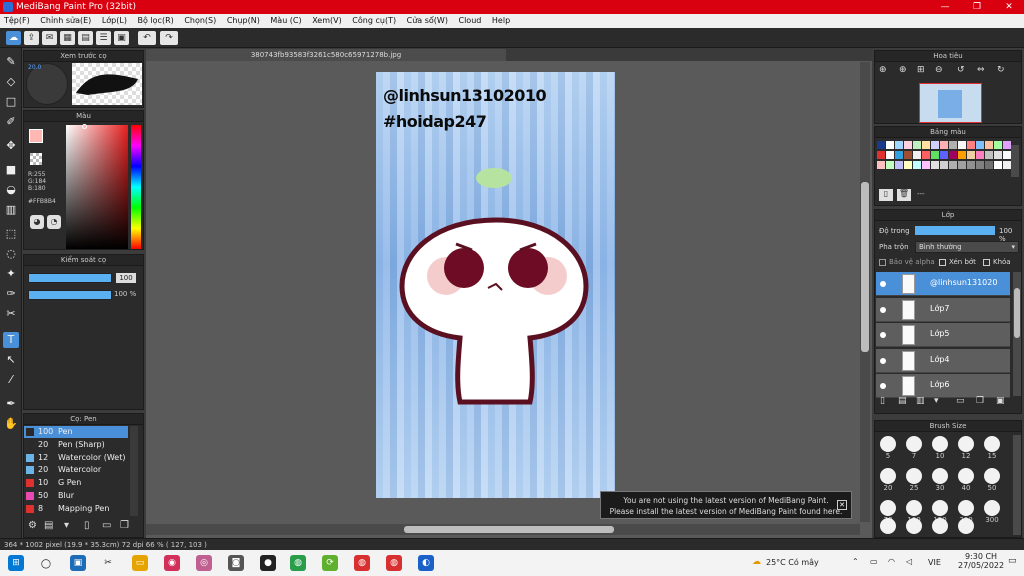 This screenshot has width=1024, height=576. What do you see at coordinates (11, 122) in the screenshot?
I see `pen-tool-icon: ✐` at bounding box center [11, 122].